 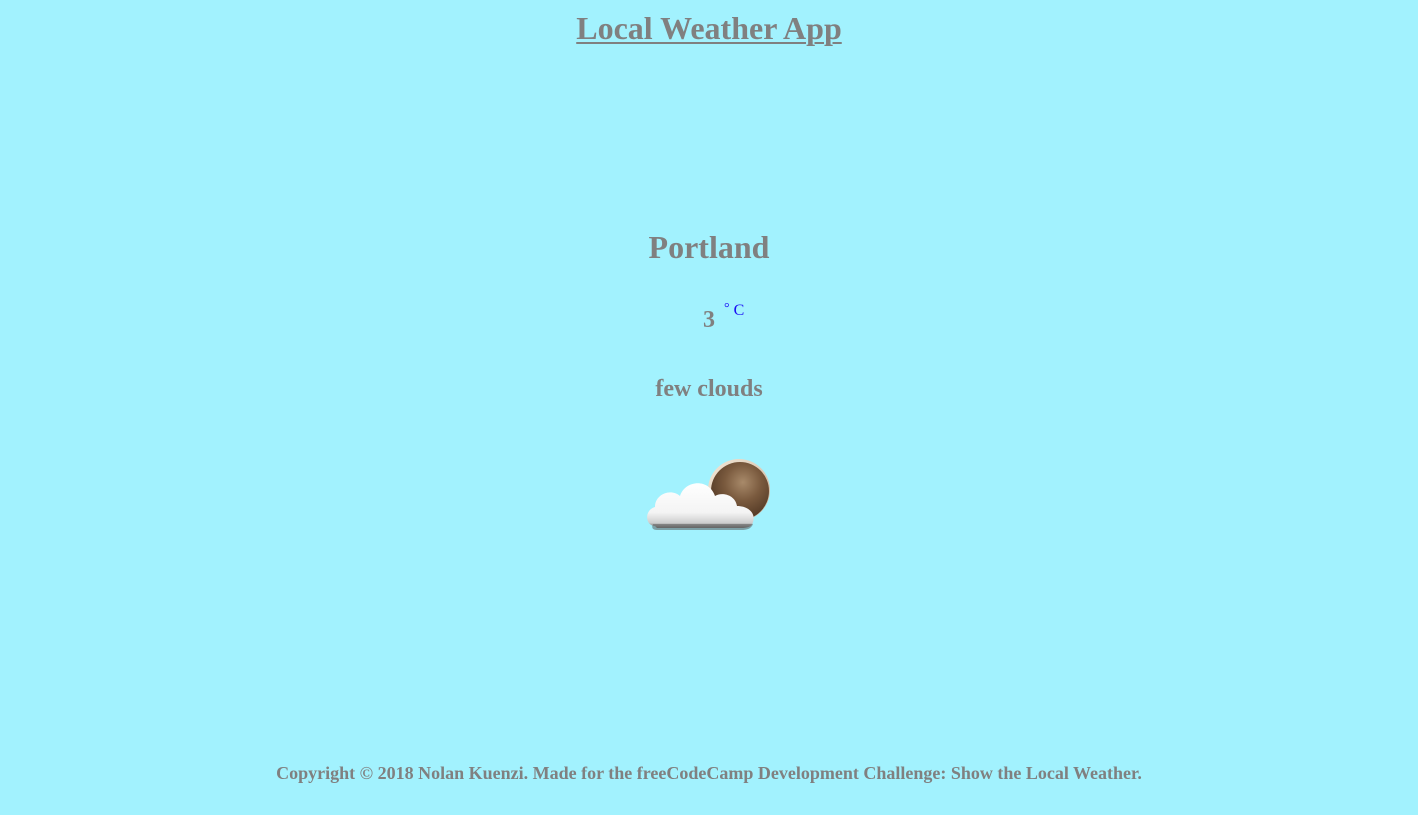 I want to click on app-title: Local Weather App, so click(x=709, y=28).